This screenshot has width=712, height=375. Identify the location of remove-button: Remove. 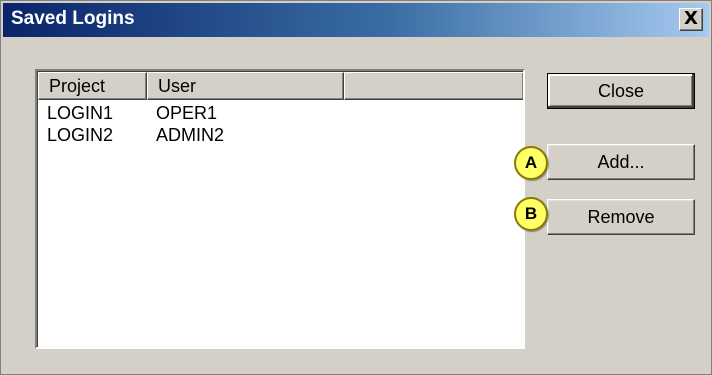
(621, 217).